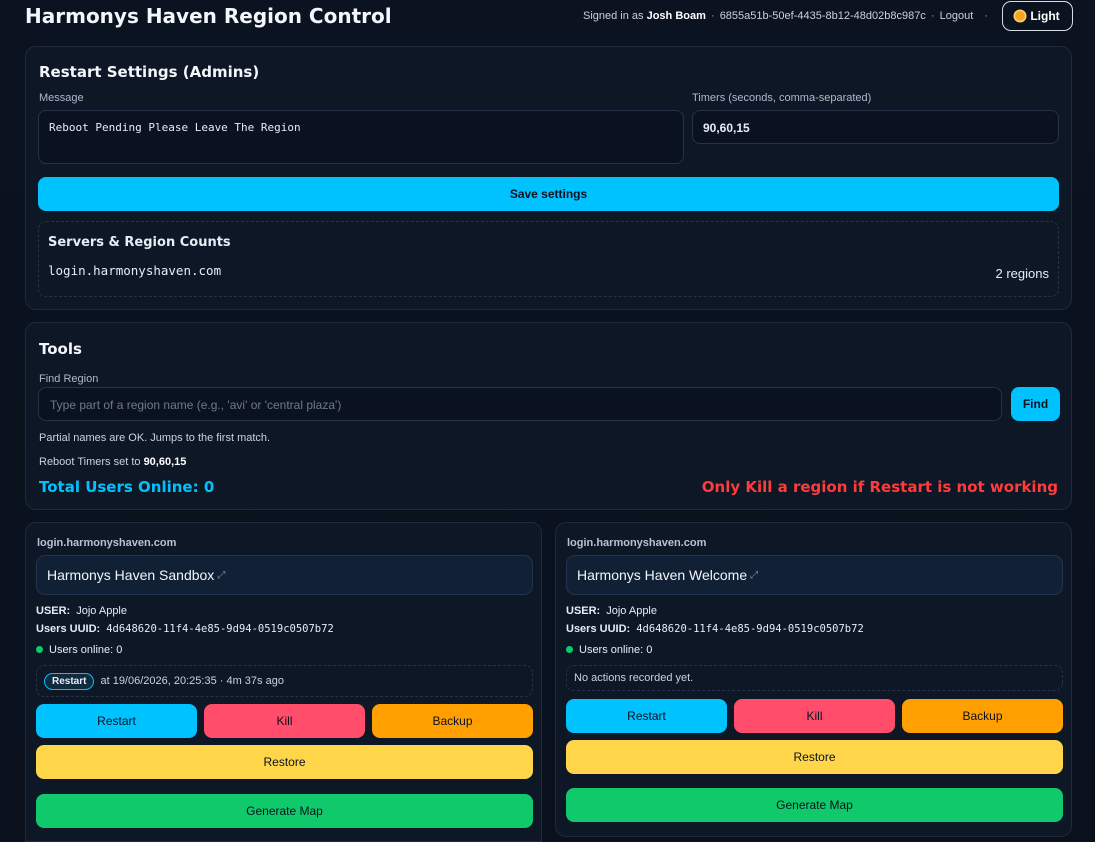 The height and width of the screenshot is (842, 1095). I want to click on region-name: Harmonys Haven Welcome, so click(662, 575).